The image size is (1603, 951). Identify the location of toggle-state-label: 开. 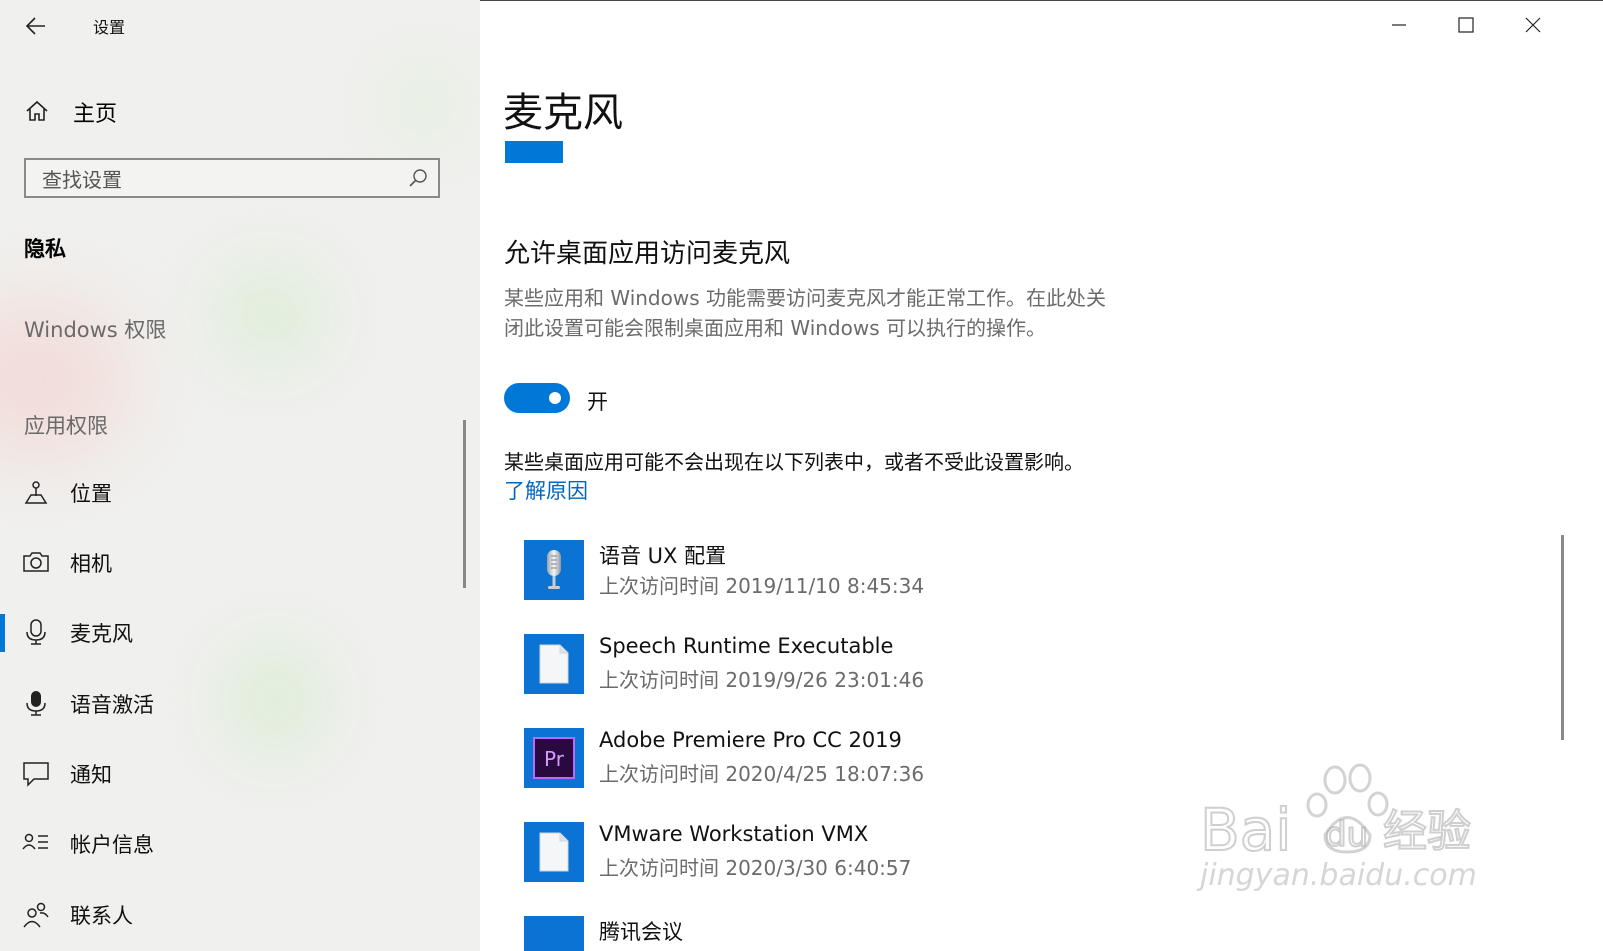
(597, 402).